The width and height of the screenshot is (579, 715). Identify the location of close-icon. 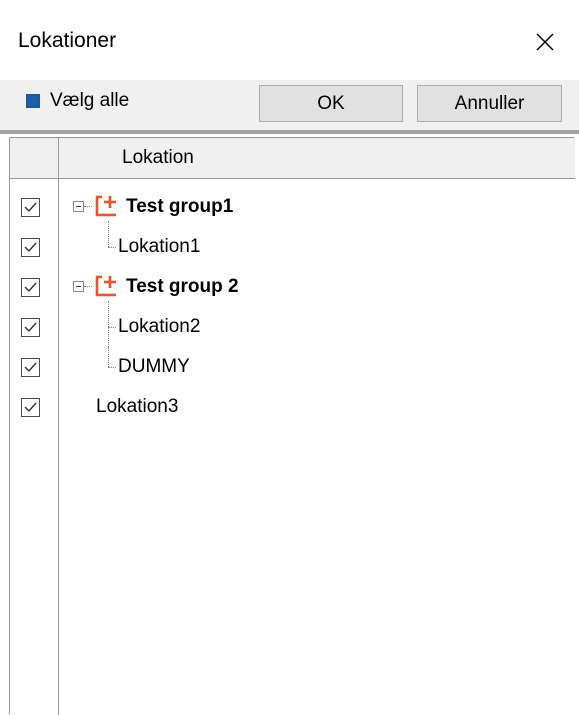
(545, 42).